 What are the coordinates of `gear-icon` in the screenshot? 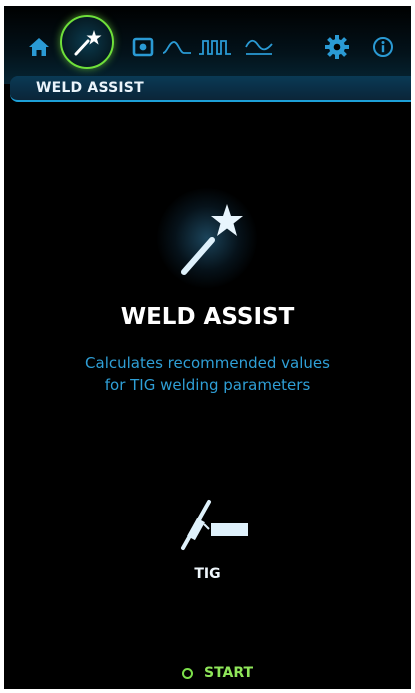 It's located at (337, 47).